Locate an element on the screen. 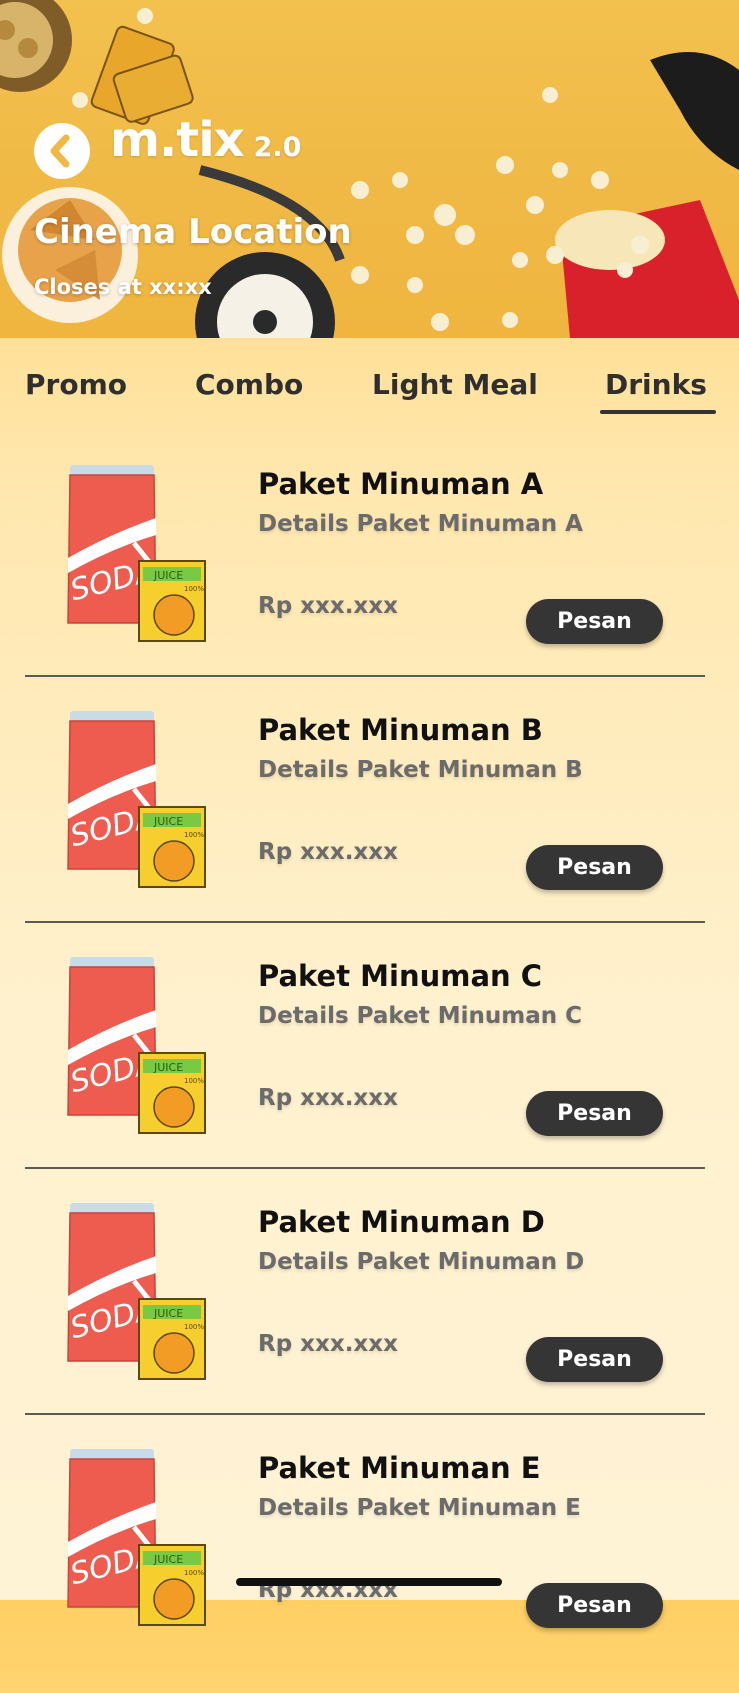  category-tabs: Promo Combo Light Meal Drinks is located at coordinates (369, 390).